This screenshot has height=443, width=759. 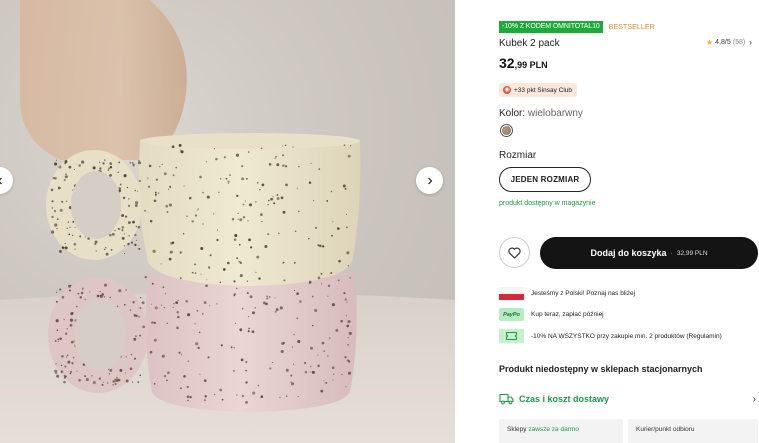 What do you see at coordinates (631, 27) in the screenshot?
I see `bestseller-badge: BESTSELLER` at bounding box center [631, 27].